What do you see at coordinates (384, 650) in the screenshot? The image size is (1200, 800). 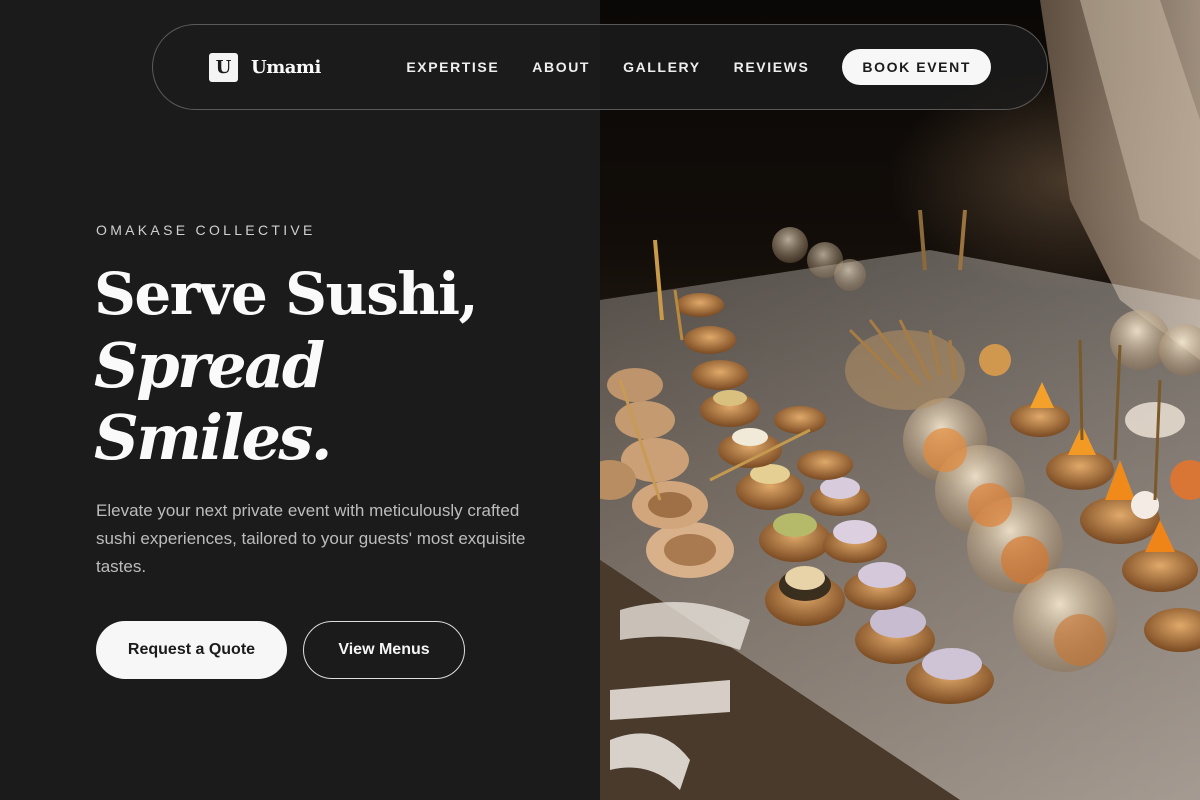 I see `view-menus-button: View Menus` at bounding box center [384, 650].